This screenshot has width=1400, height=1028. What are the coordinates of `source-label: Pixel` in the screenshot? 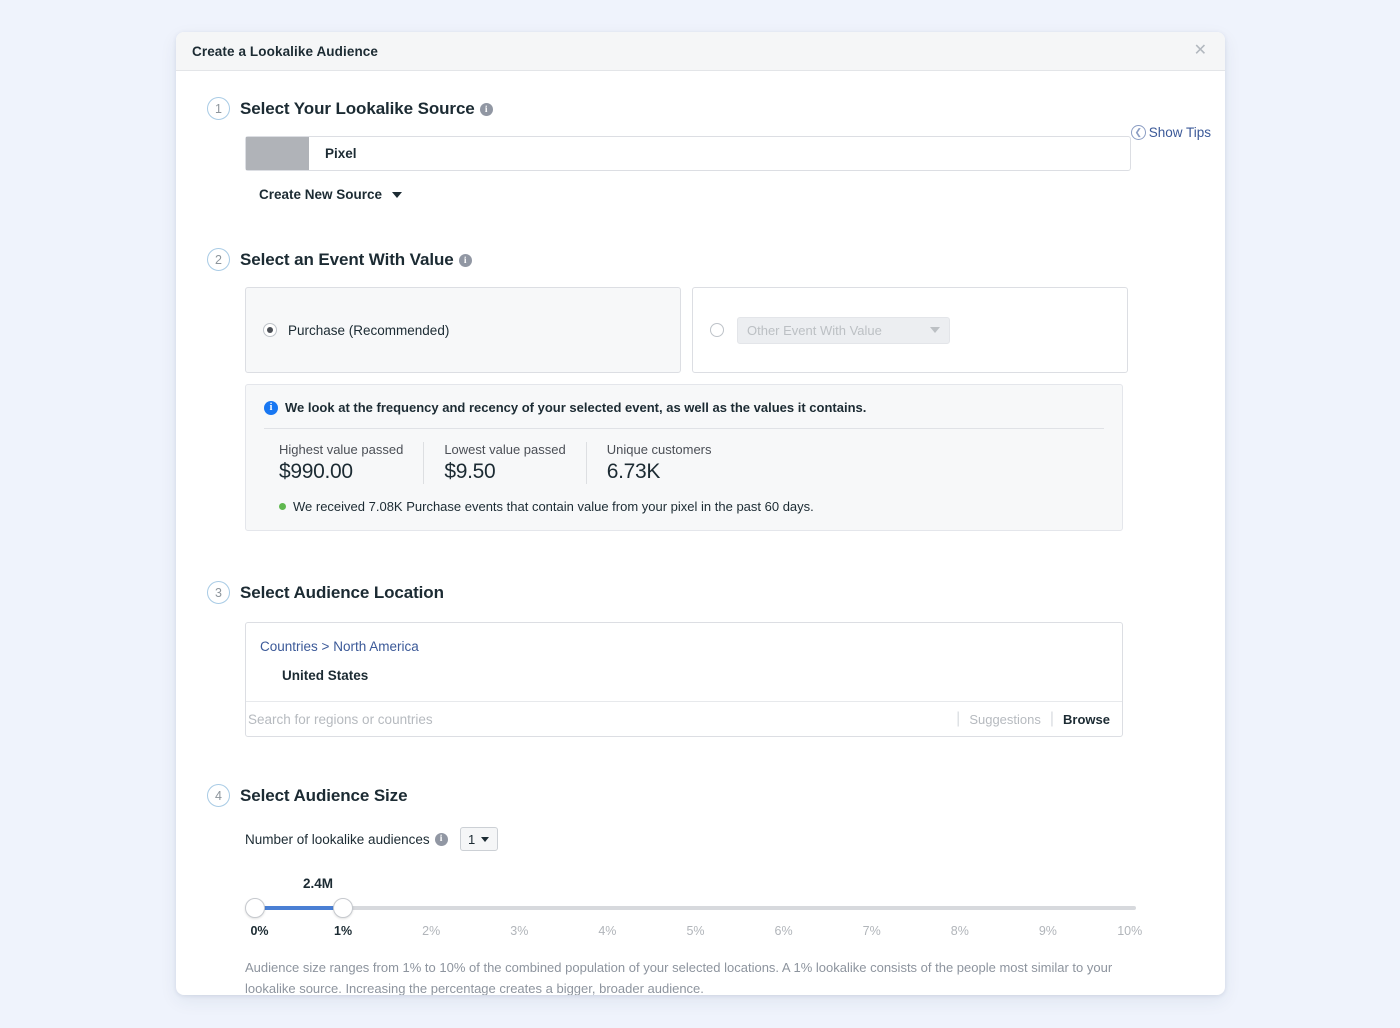 It's located at (341, 153).